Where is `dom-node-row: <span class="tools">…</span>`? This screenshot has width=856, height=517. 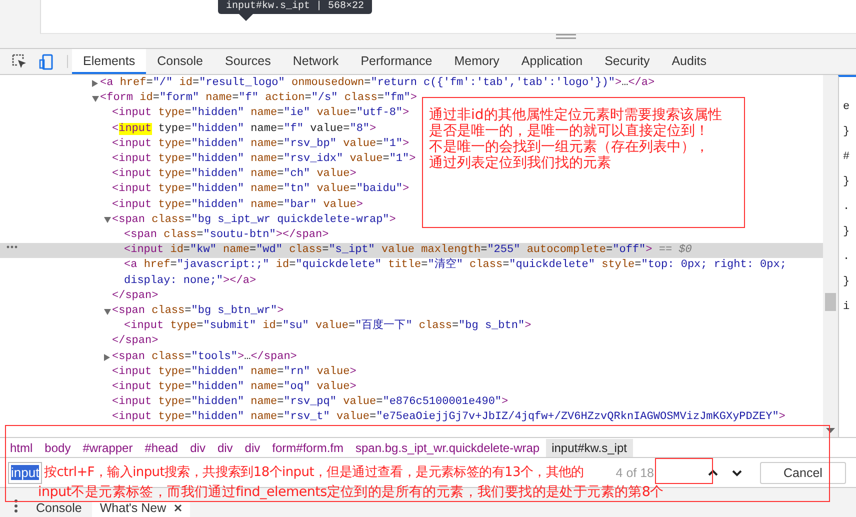 dom-node-row: <span class="tools">…</span> is located at coordinates (150, 357).